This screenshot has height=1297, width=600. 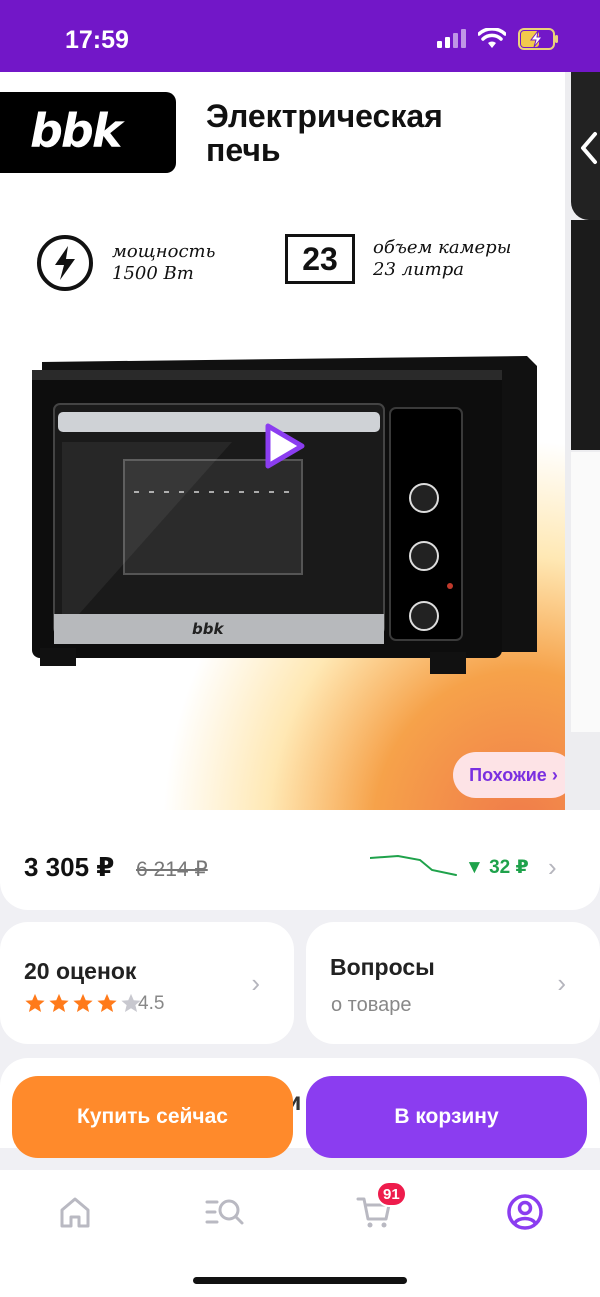 I want to click on similar-button: Похожие ›, so click(x=509, y=775).